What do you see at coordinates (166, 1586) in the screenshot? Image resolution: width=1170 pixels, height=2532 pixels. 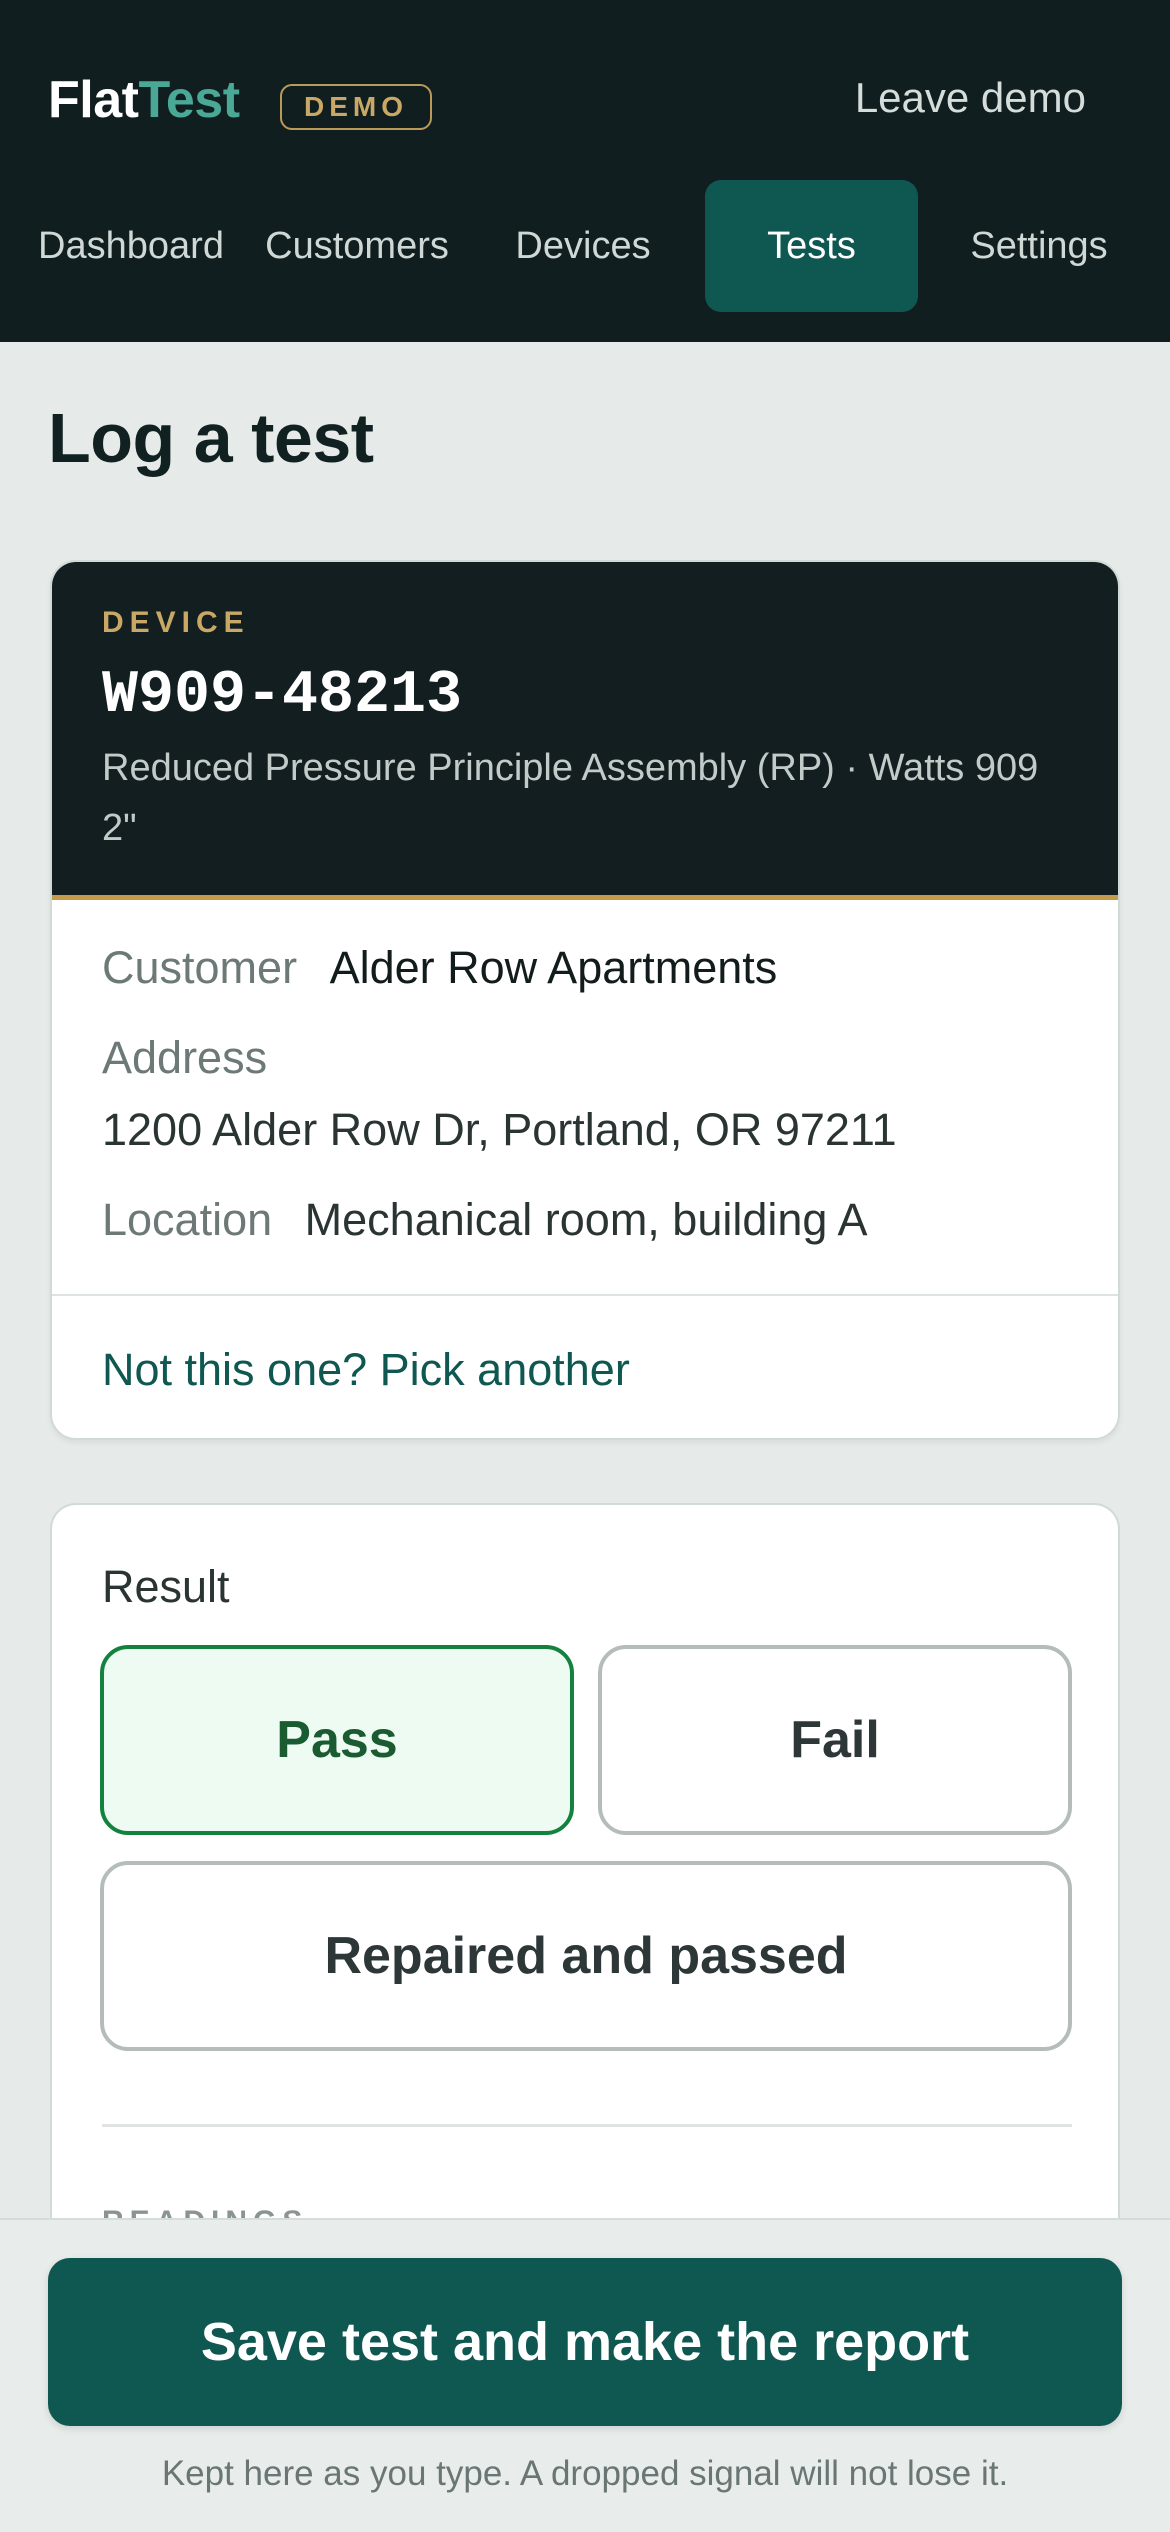 I see `result-label: Result` at bounding box center [166, 1586].